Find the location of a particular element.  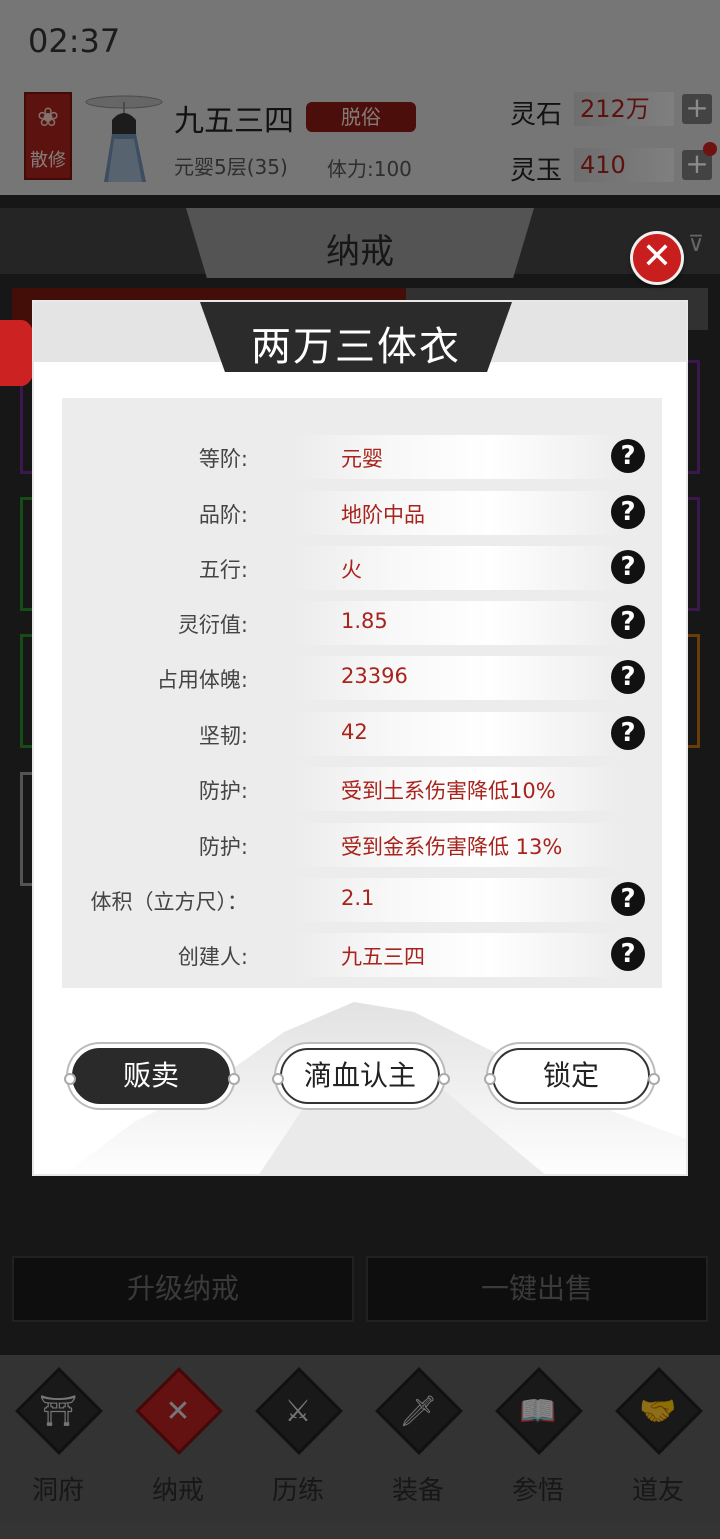

sell-button: 贩卖 is located at coordinates (151, 1076).